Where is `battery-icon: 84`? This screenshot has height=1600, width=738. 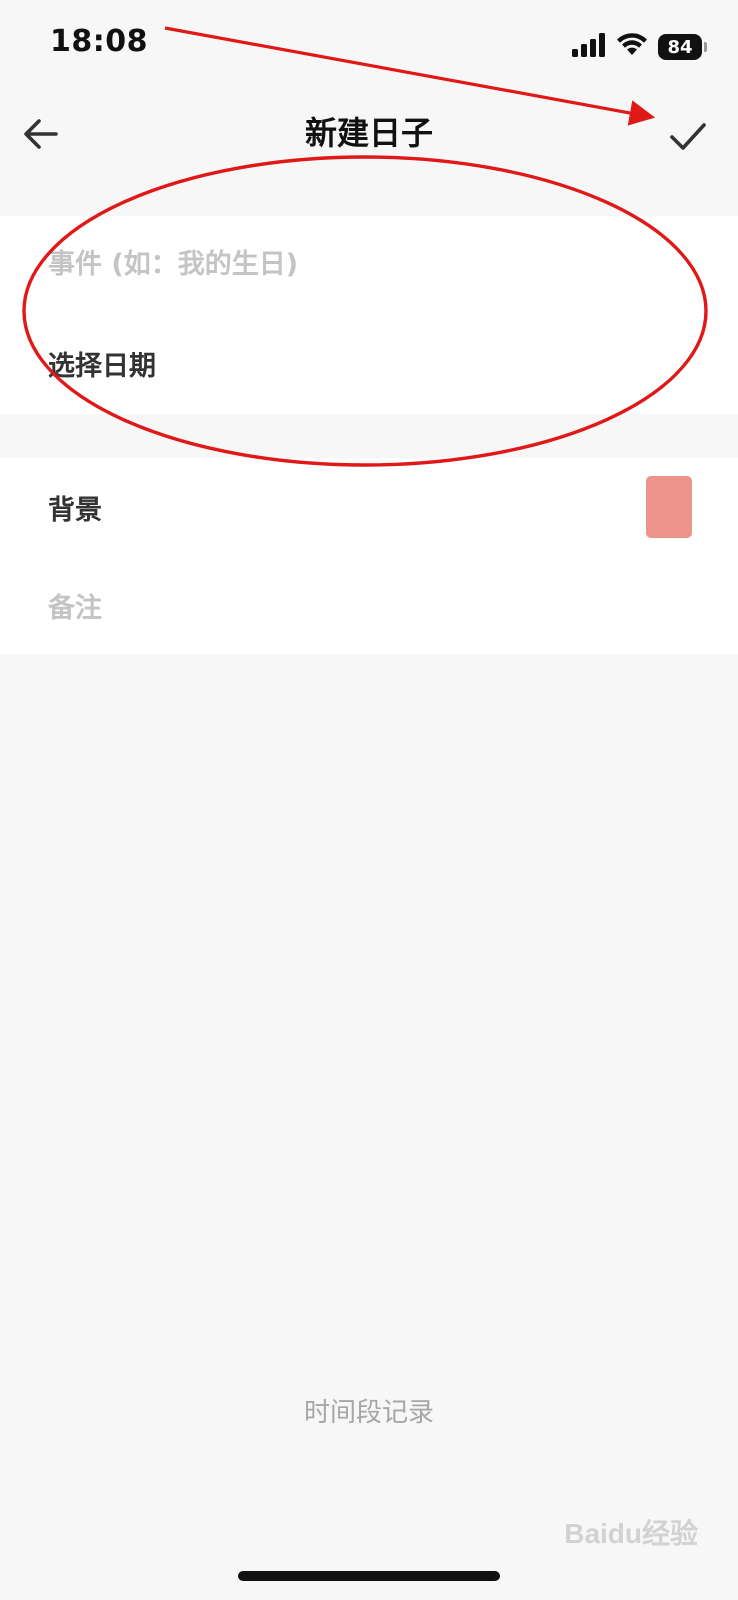 battery-icon: 84 is located at coordinates (682, 47).